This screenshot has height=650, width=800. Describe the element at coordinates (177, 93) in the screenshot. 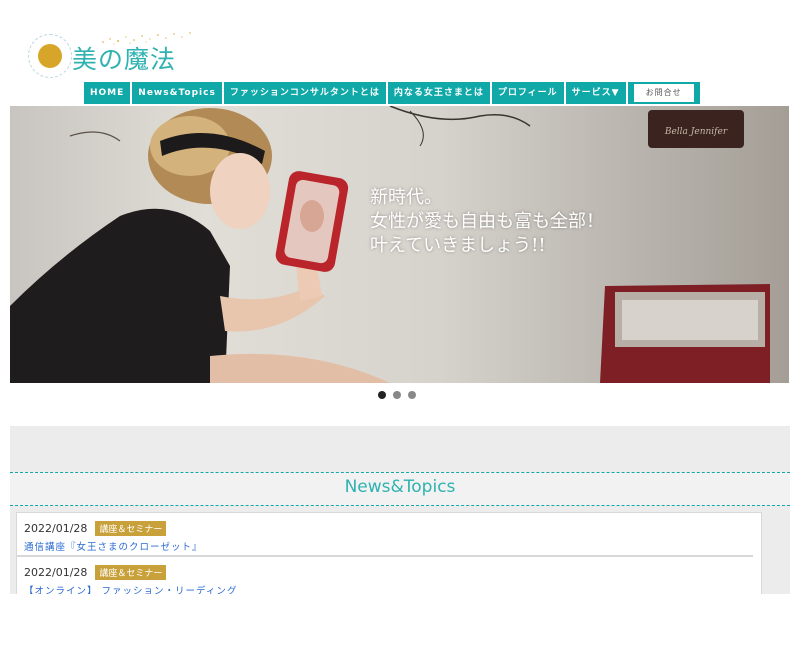

I see `nav-news-topics: News&Topics` at that location.